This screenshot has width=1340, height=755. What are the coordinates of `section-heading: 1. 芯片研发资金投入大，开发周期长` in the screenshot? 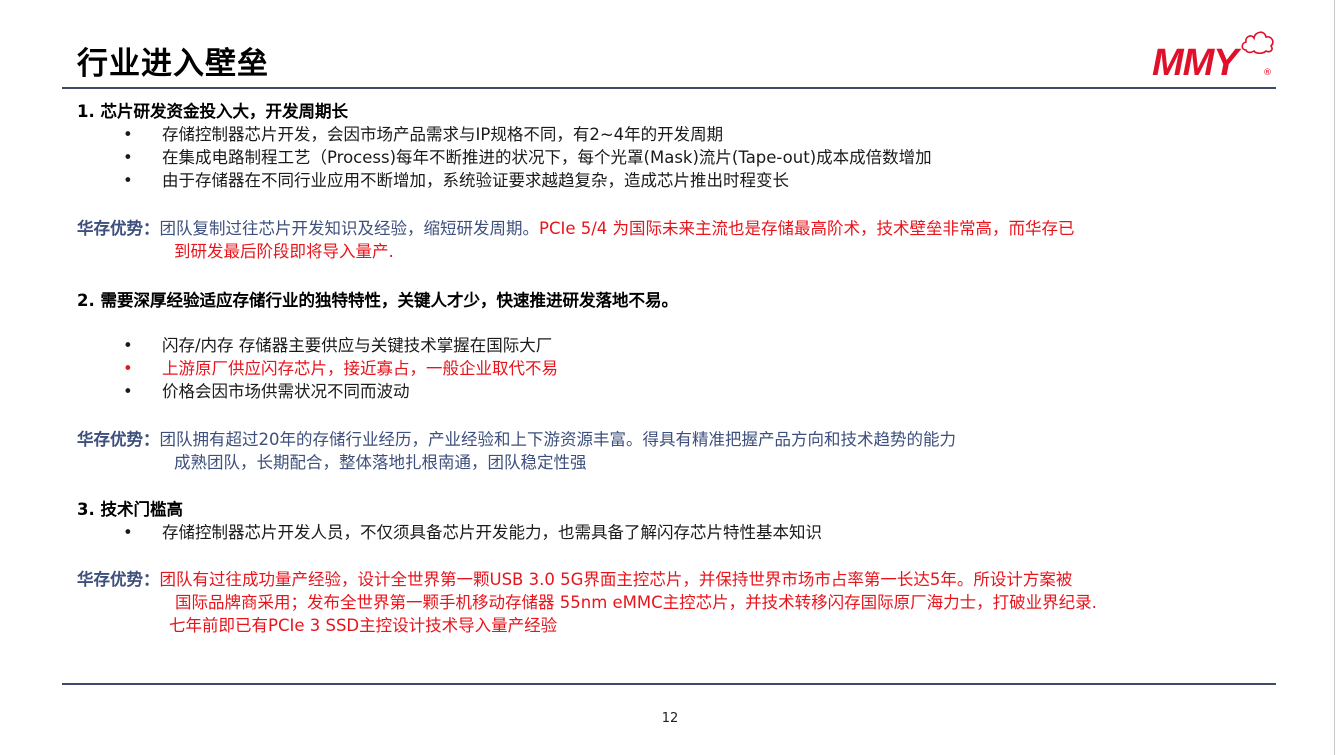 It's located at (212, 111).